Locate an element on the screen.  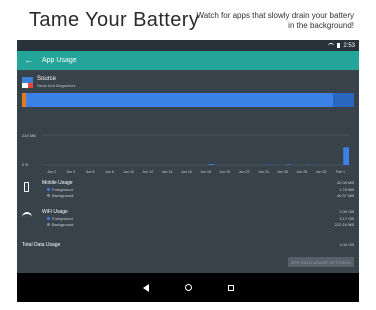
mobile-foreground-label: Foreground is located at coordinates (62, 189).